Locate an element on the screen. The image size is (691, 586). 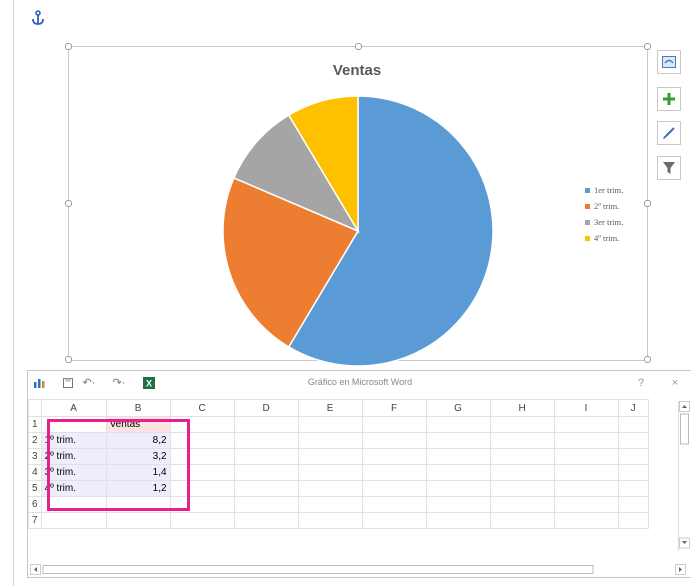
cell-a5: 4º trim. is located at coordinates (73, 488).